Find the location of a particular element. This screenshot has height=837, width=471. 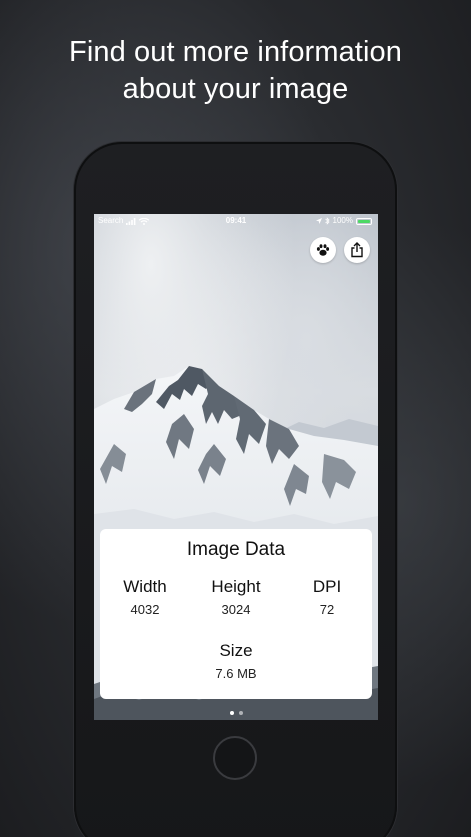

share-icon is located at coordinates (357, 250).